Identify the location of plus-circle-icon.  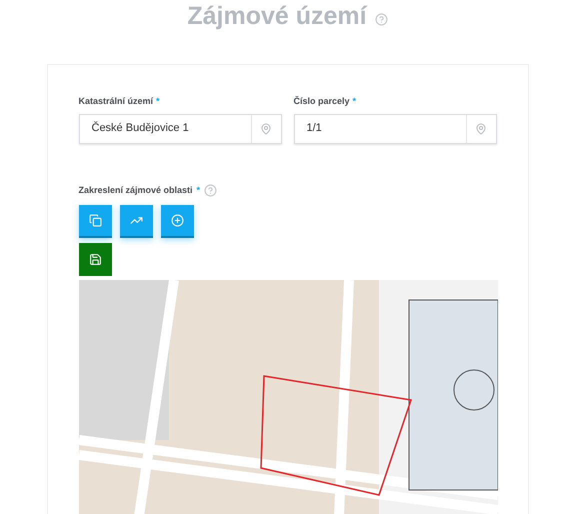
(177, 220).